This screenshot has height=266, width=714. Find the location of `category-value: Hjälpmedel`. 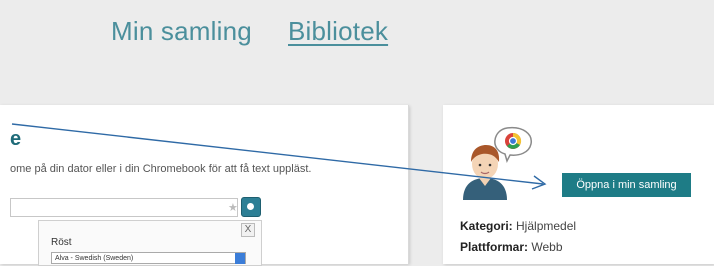

category-value: Hjälpmedel is located at coordinates (546, 226).